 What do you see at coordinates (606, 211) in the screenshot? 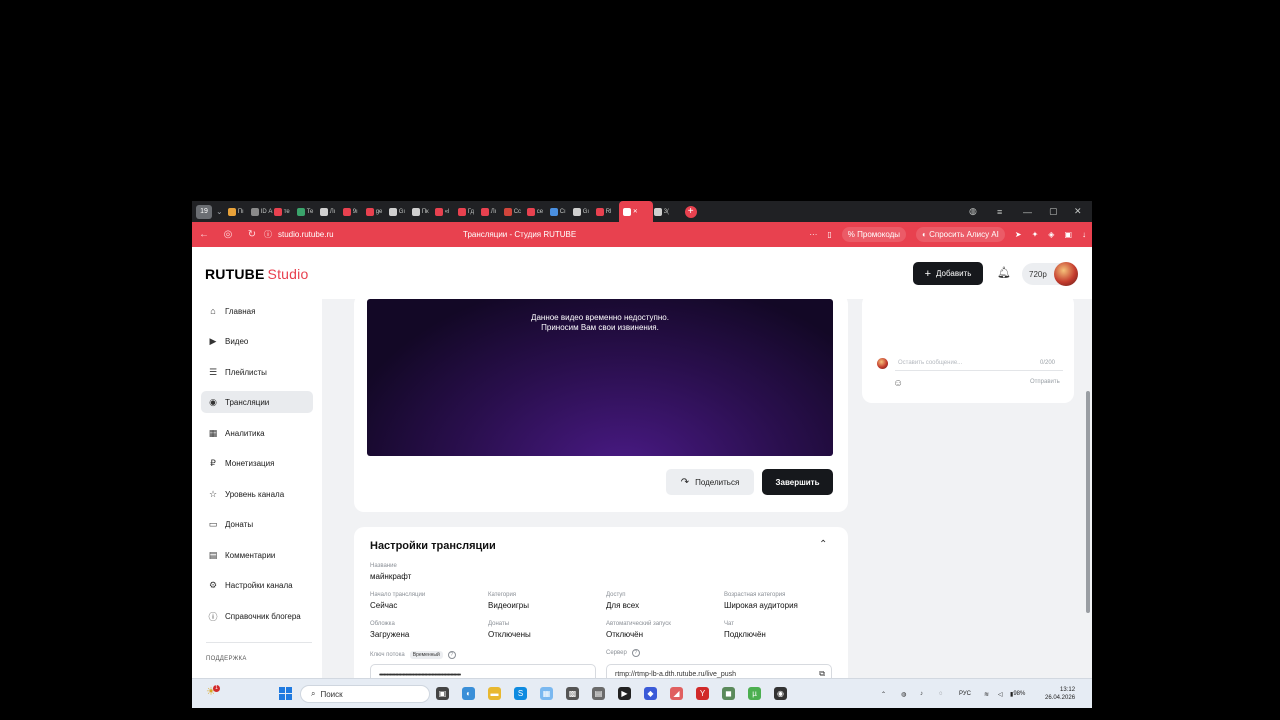
I see `tab-16: Rl` at bounding box center [606, 211].